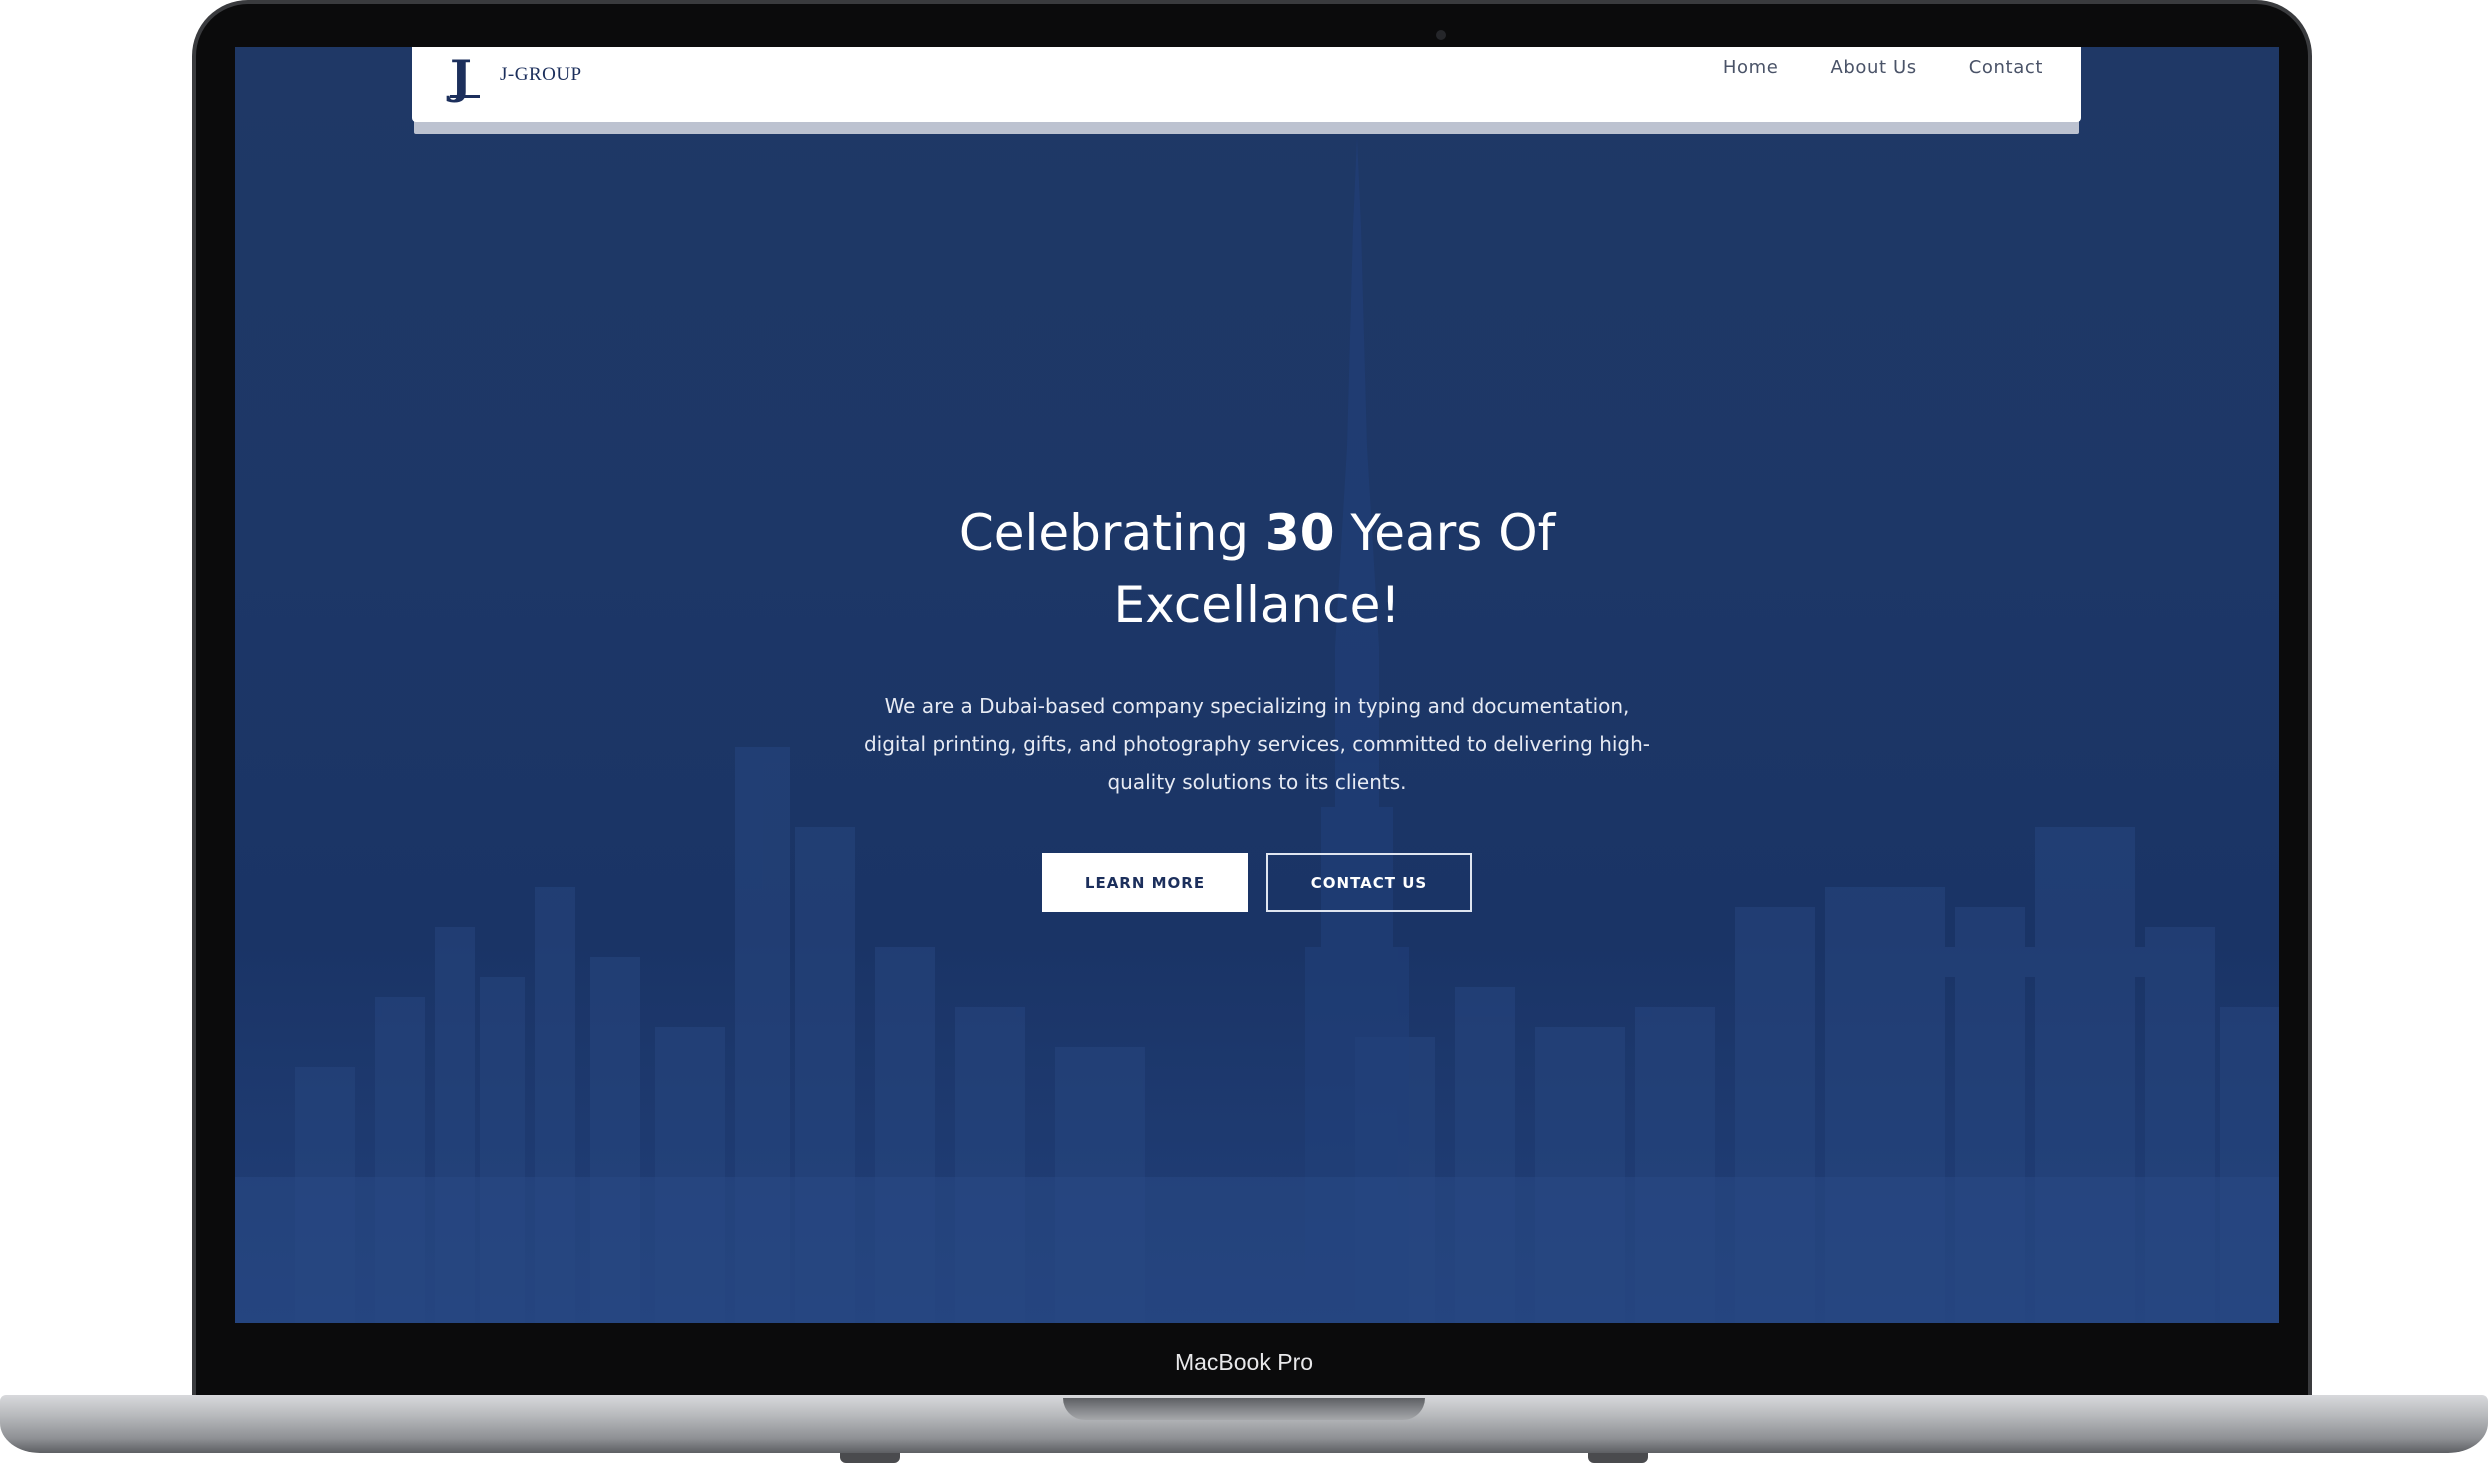  What do you see at coordinates (1369, 882) in the screenshot?
I see `contact-us-button: CONTACT US` at bounding box center [1369, 882].